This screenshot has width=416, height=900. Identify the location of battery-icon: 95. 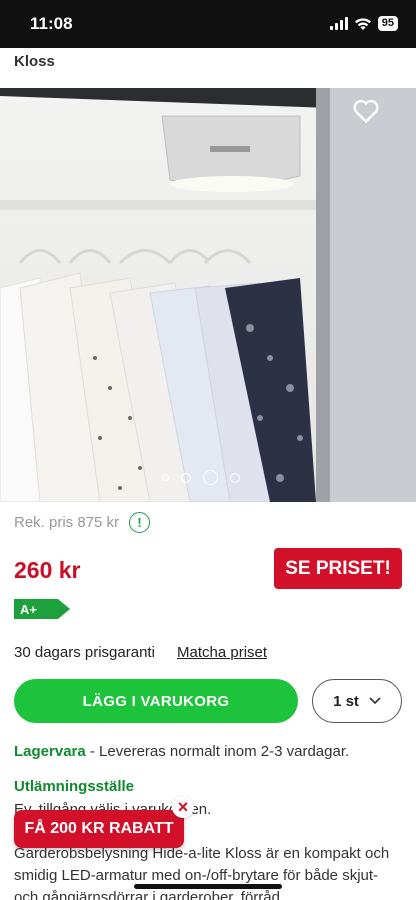
(387, 23).